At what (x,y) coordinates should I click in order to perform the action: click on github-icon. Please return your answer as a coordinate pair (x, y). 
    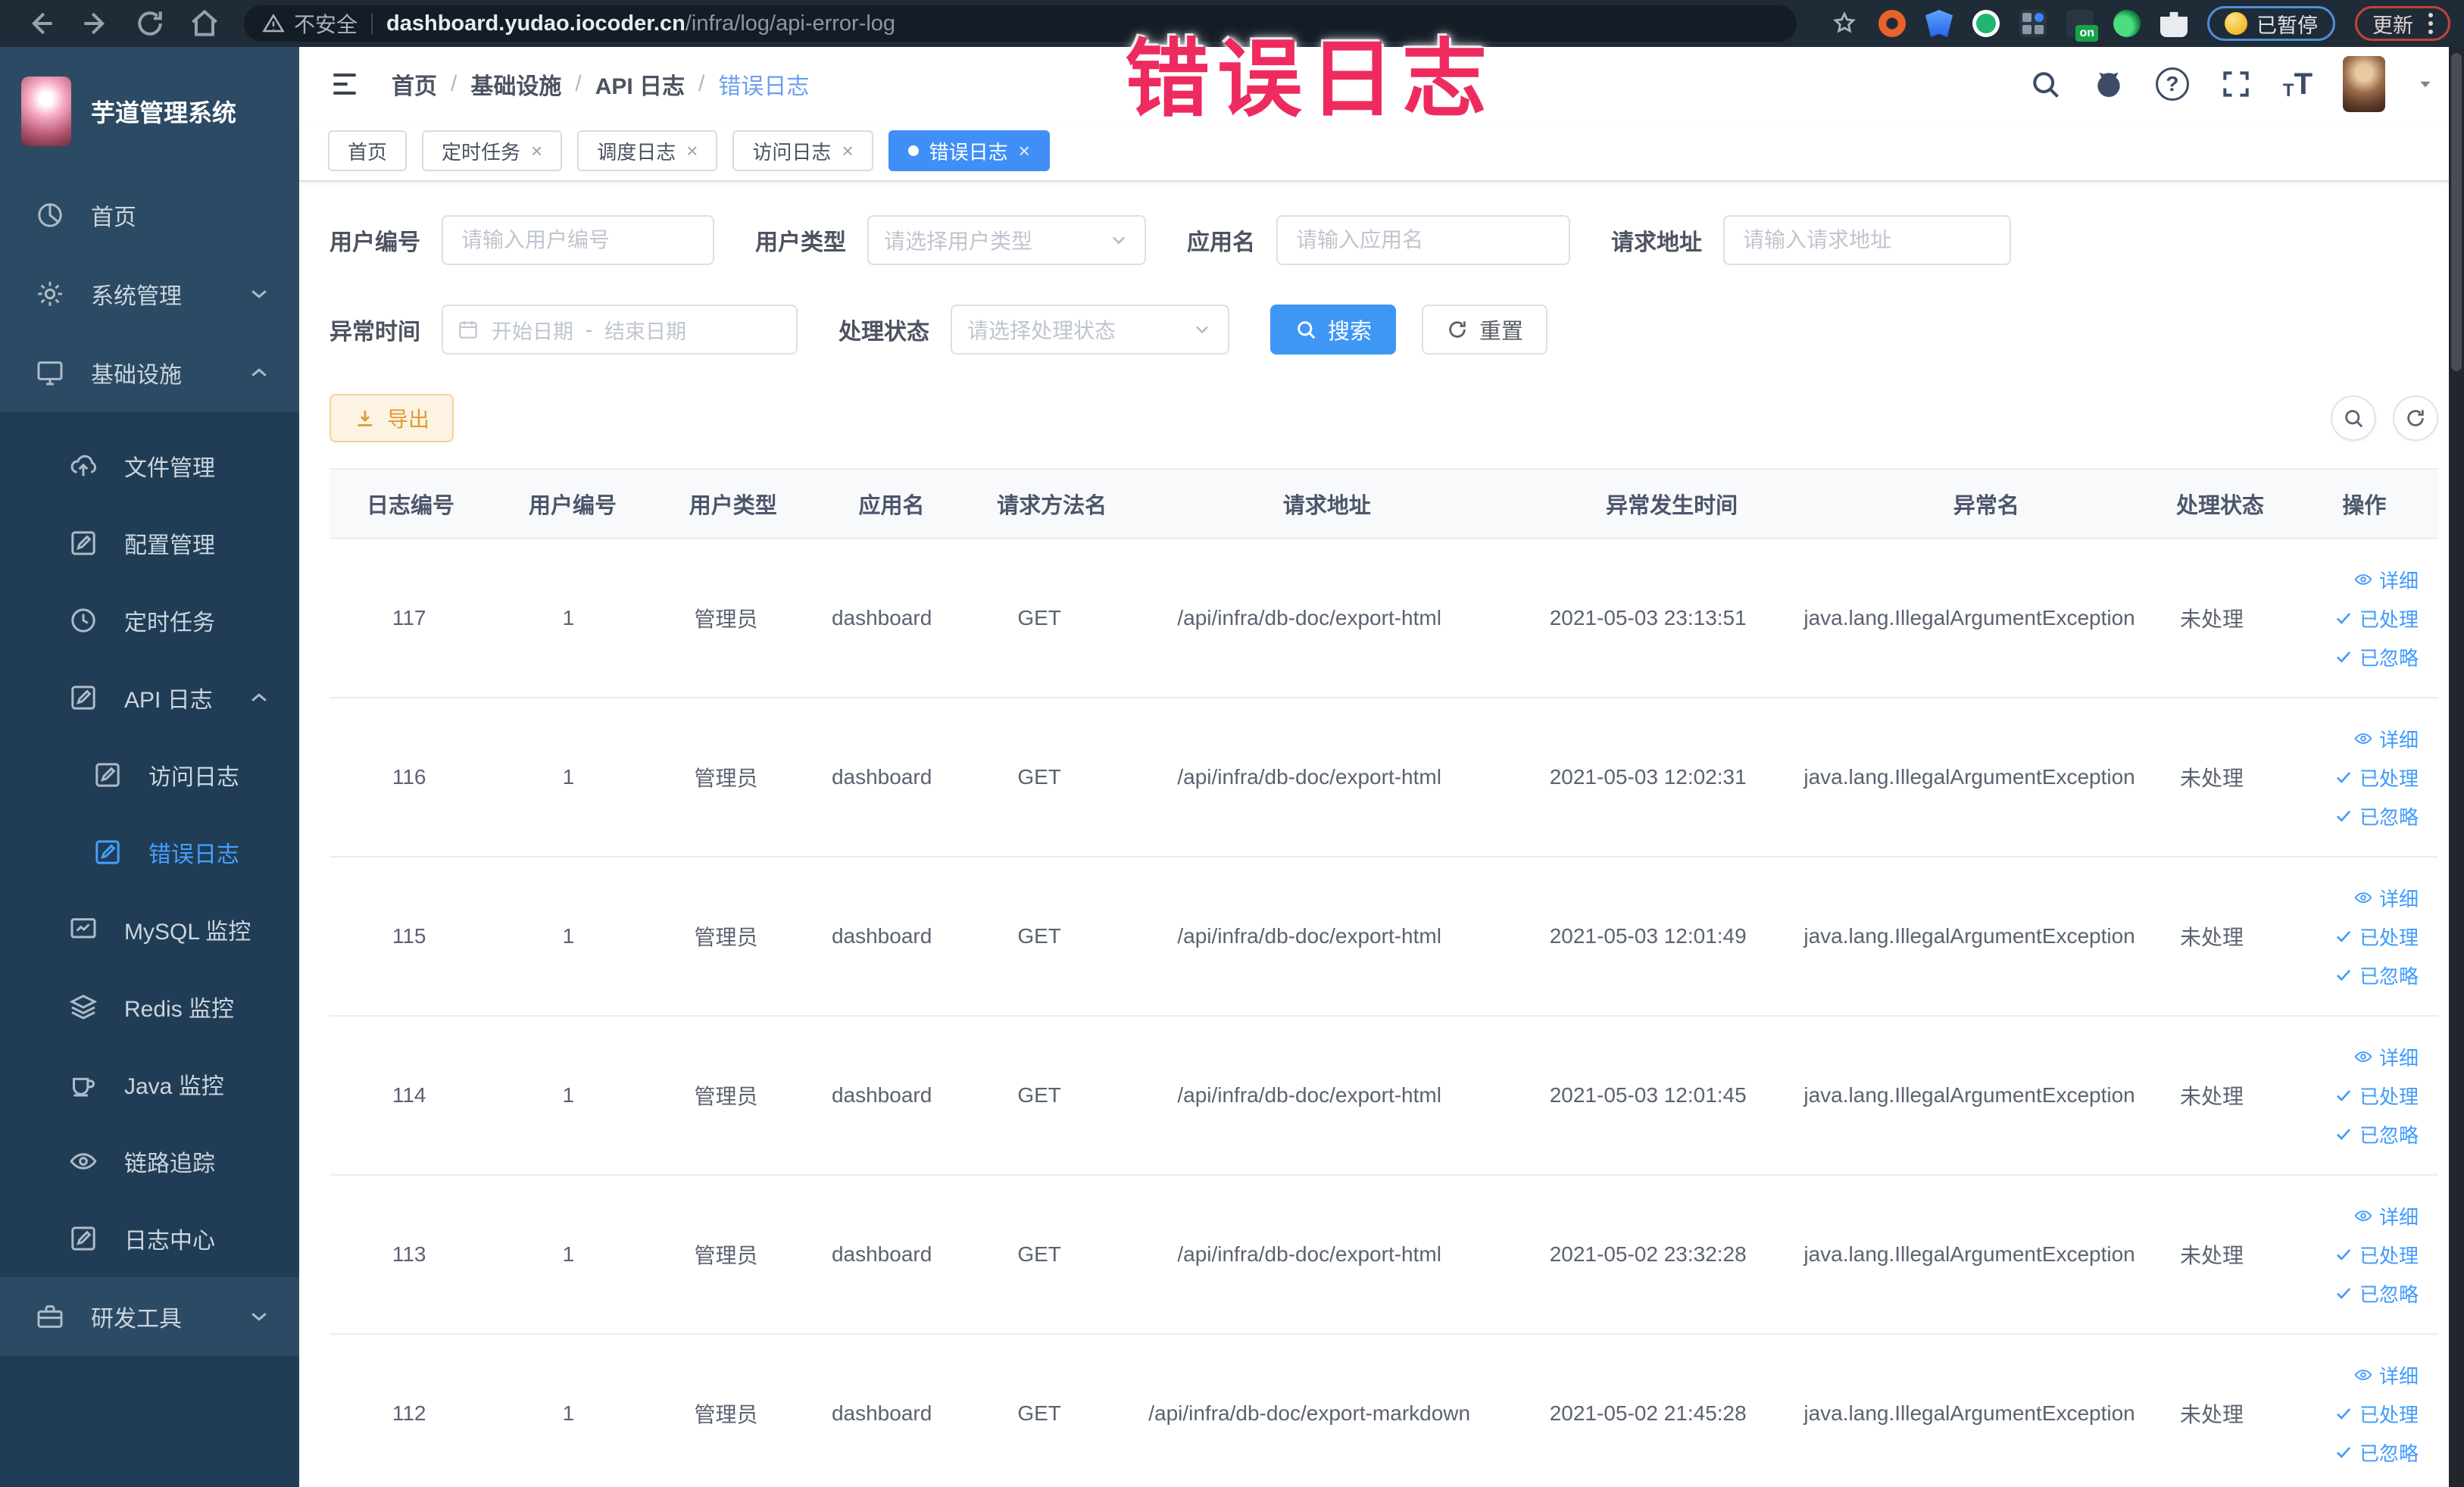
    Looking at the image, I should click on (2108, 84).